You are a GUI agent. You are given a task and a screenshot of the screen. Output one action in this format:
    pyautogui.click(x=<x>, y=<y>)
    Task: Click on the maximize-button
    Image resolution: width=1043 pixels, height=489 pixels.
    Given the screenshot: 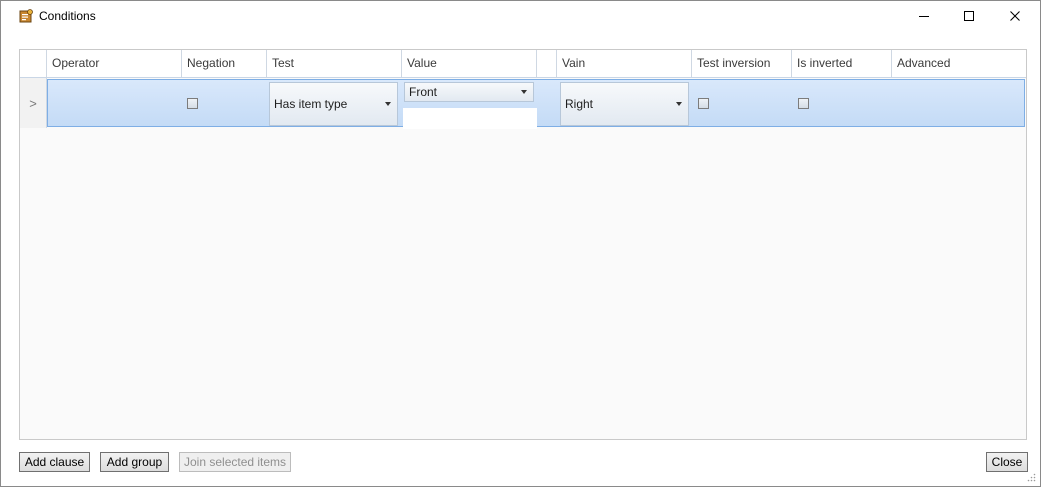 What is the action you would take?
    pyautogui.click(x=969, y=16)
    